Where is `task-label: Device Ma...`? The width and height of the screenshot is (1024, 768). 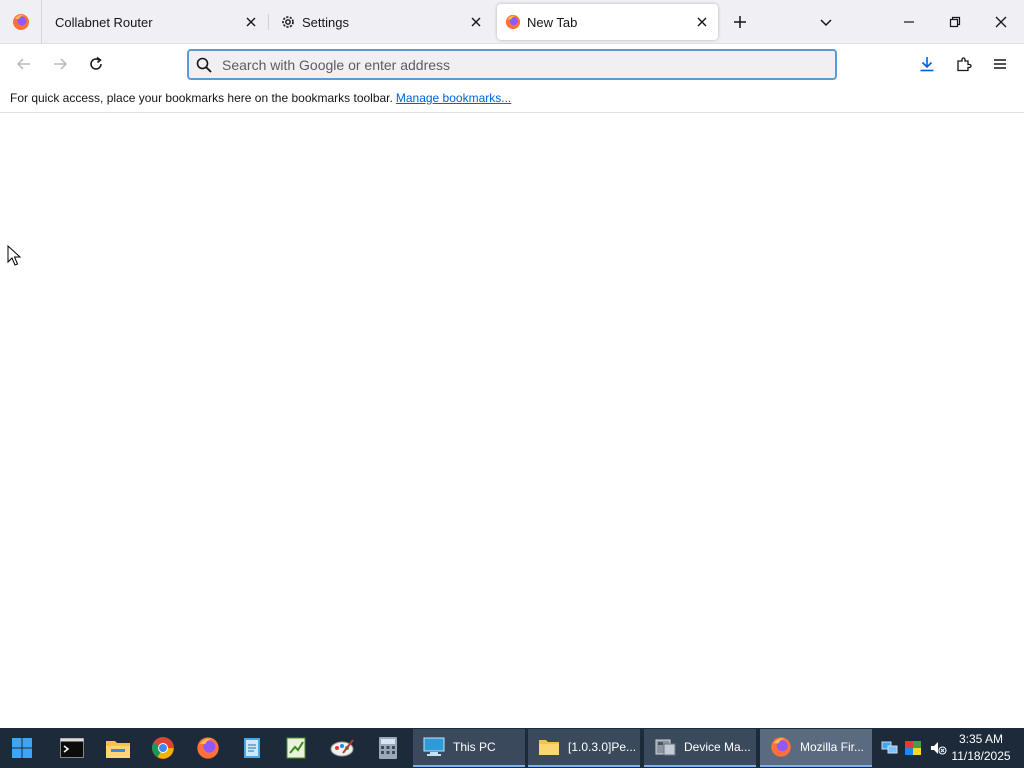
task-label: Device Ma... is located at coordinates (717, 747).